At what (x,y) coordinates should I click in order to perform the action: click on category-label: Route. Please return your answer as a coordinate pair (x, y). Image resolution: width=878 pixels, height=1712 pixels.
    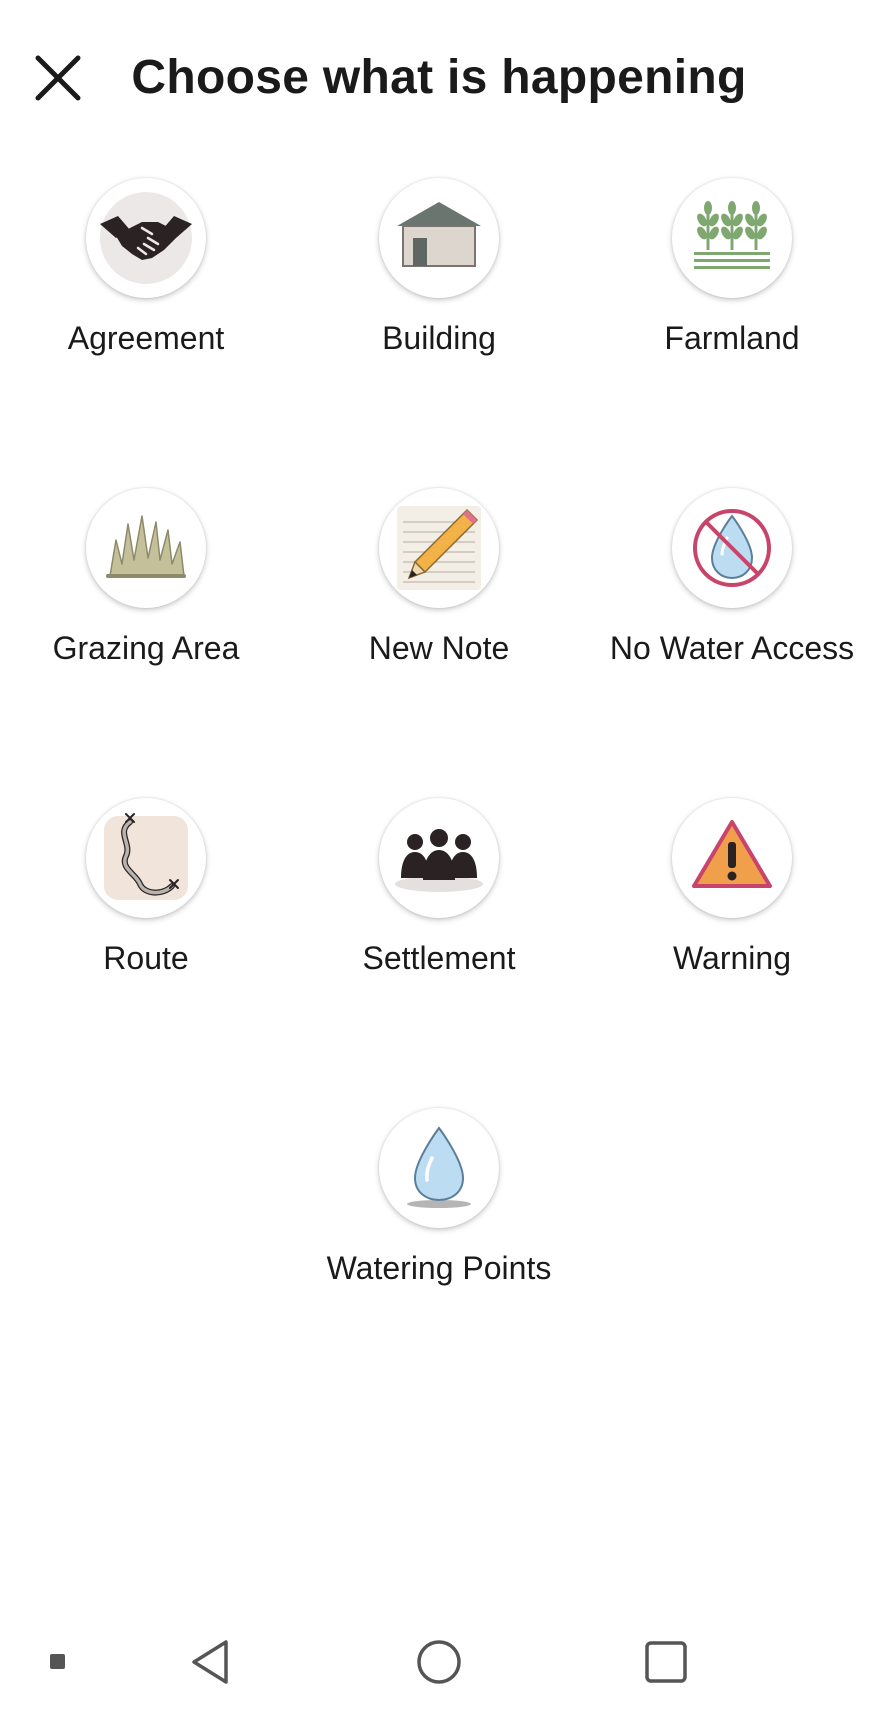
    Looking at the image, I should click on (146, 958).